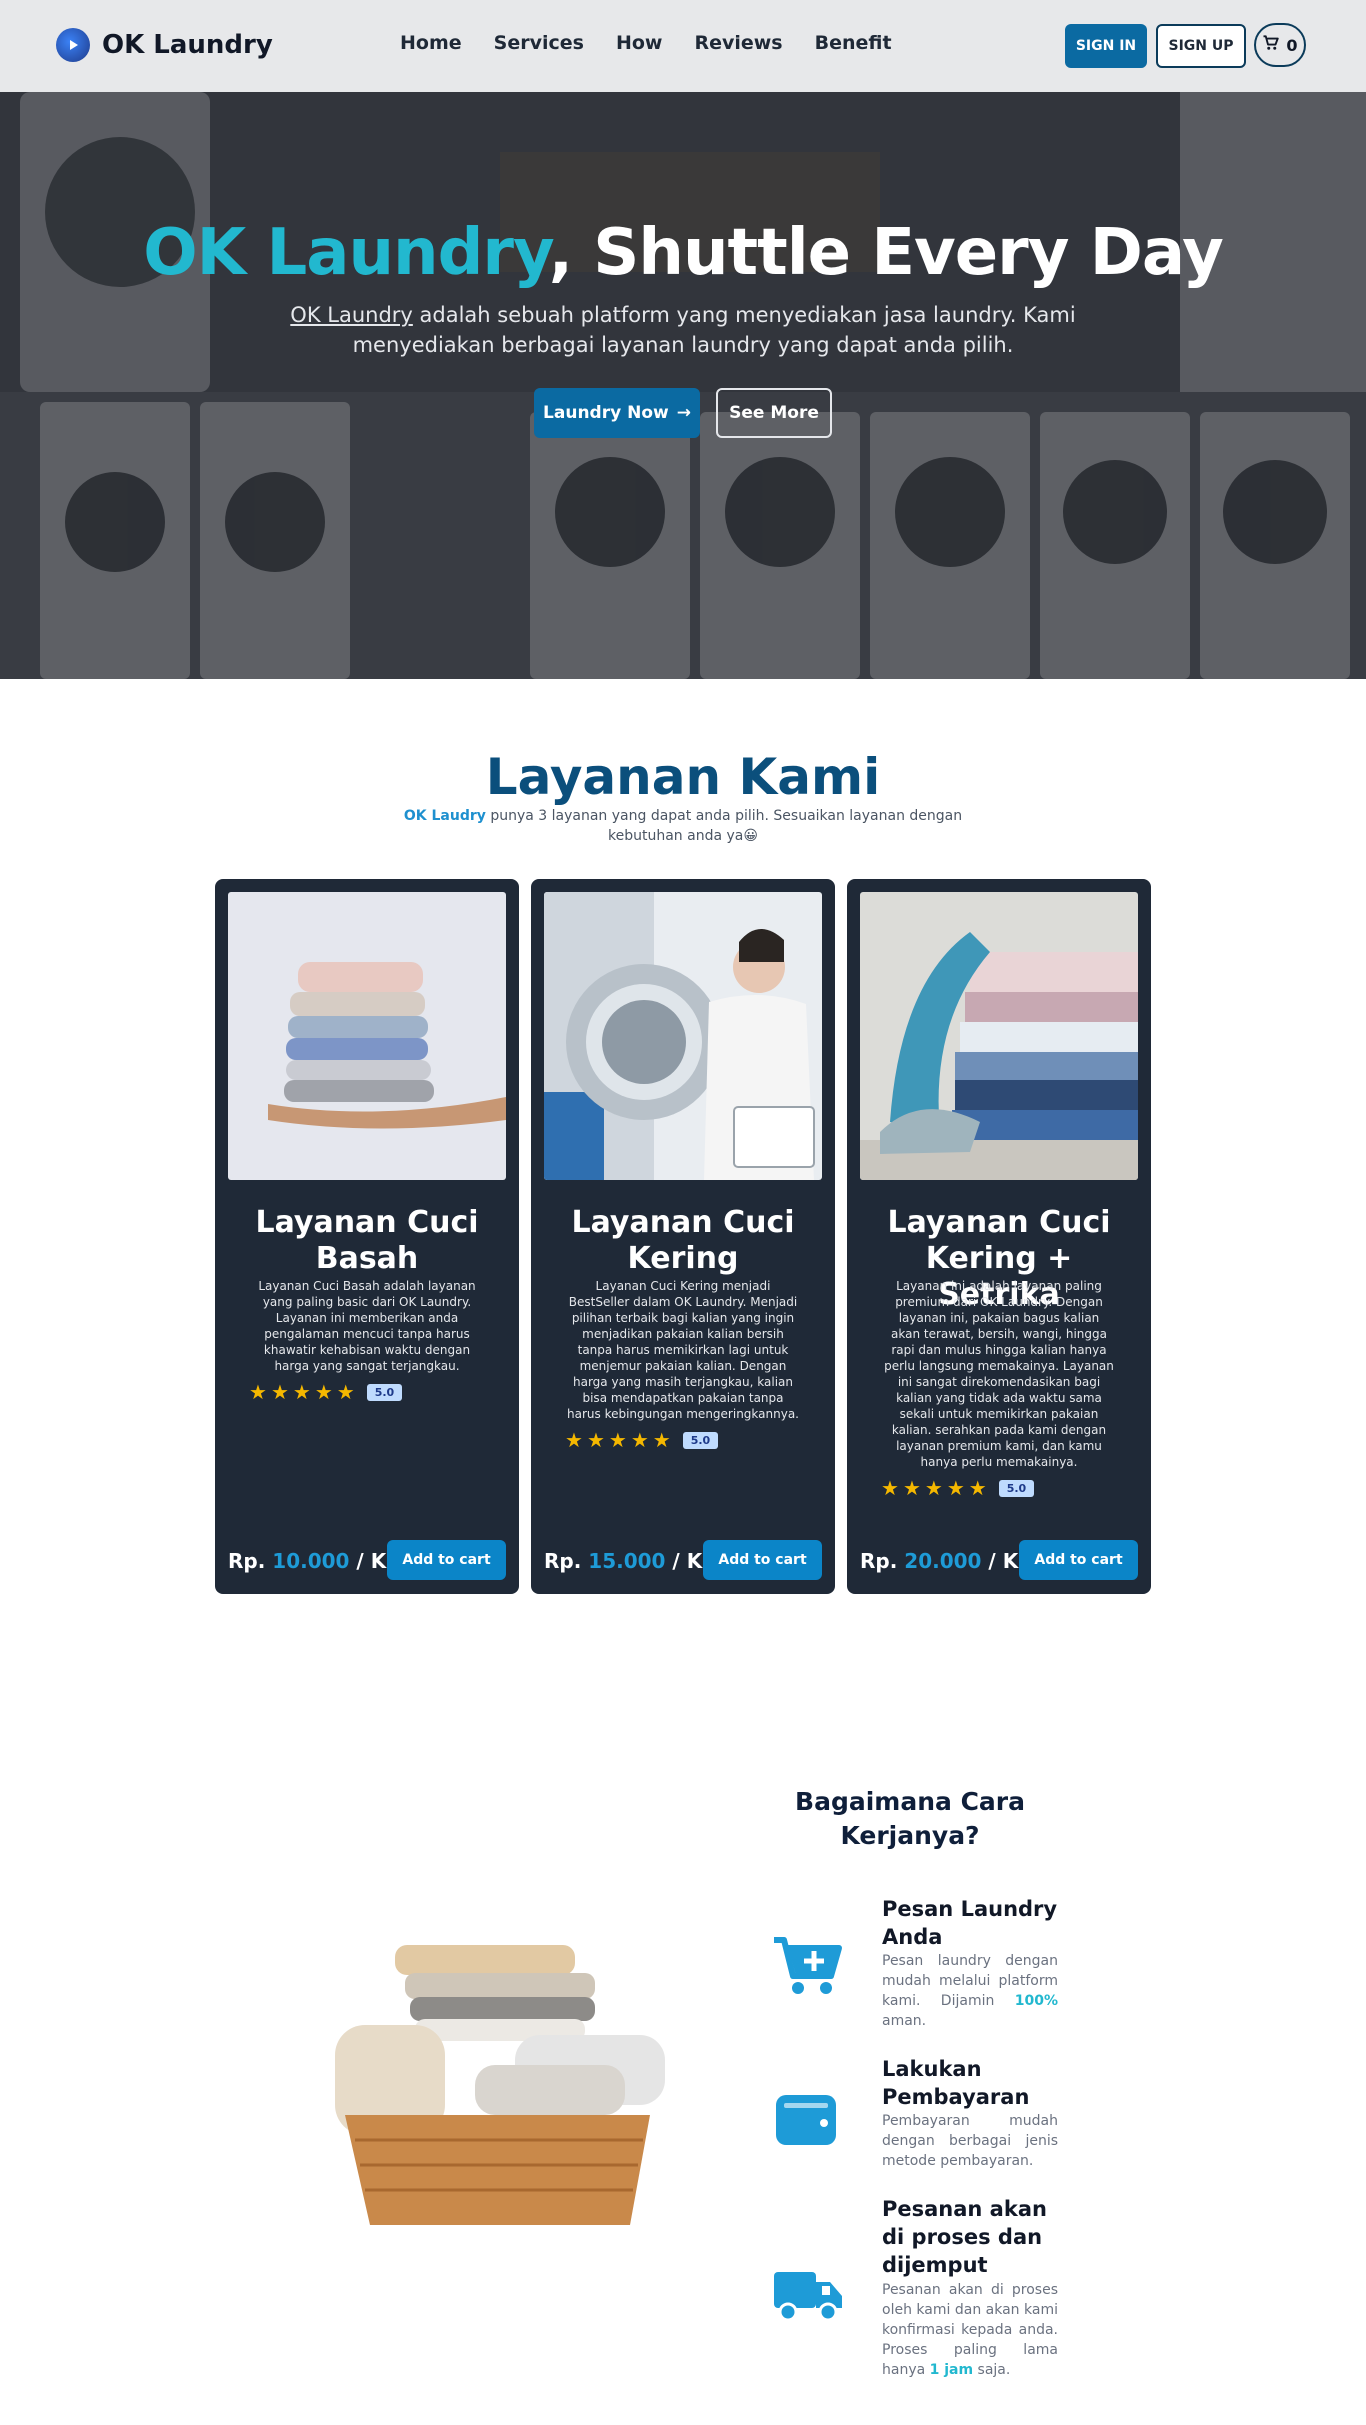 This screenshot has width=1366, height=2425. Describe the element at coordinates (683, 1240) in the screenshot. I see `card-title: Layanan Cuci Kering` at that location.